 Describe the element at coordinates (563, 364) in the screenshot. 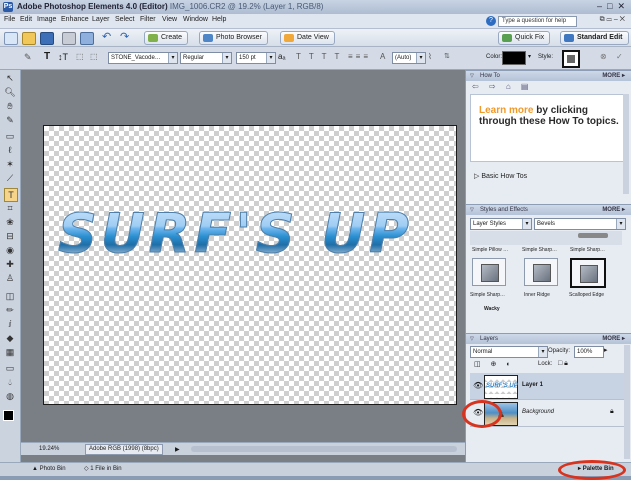

I see `lock-icons: □ 🔒︎` at that location.